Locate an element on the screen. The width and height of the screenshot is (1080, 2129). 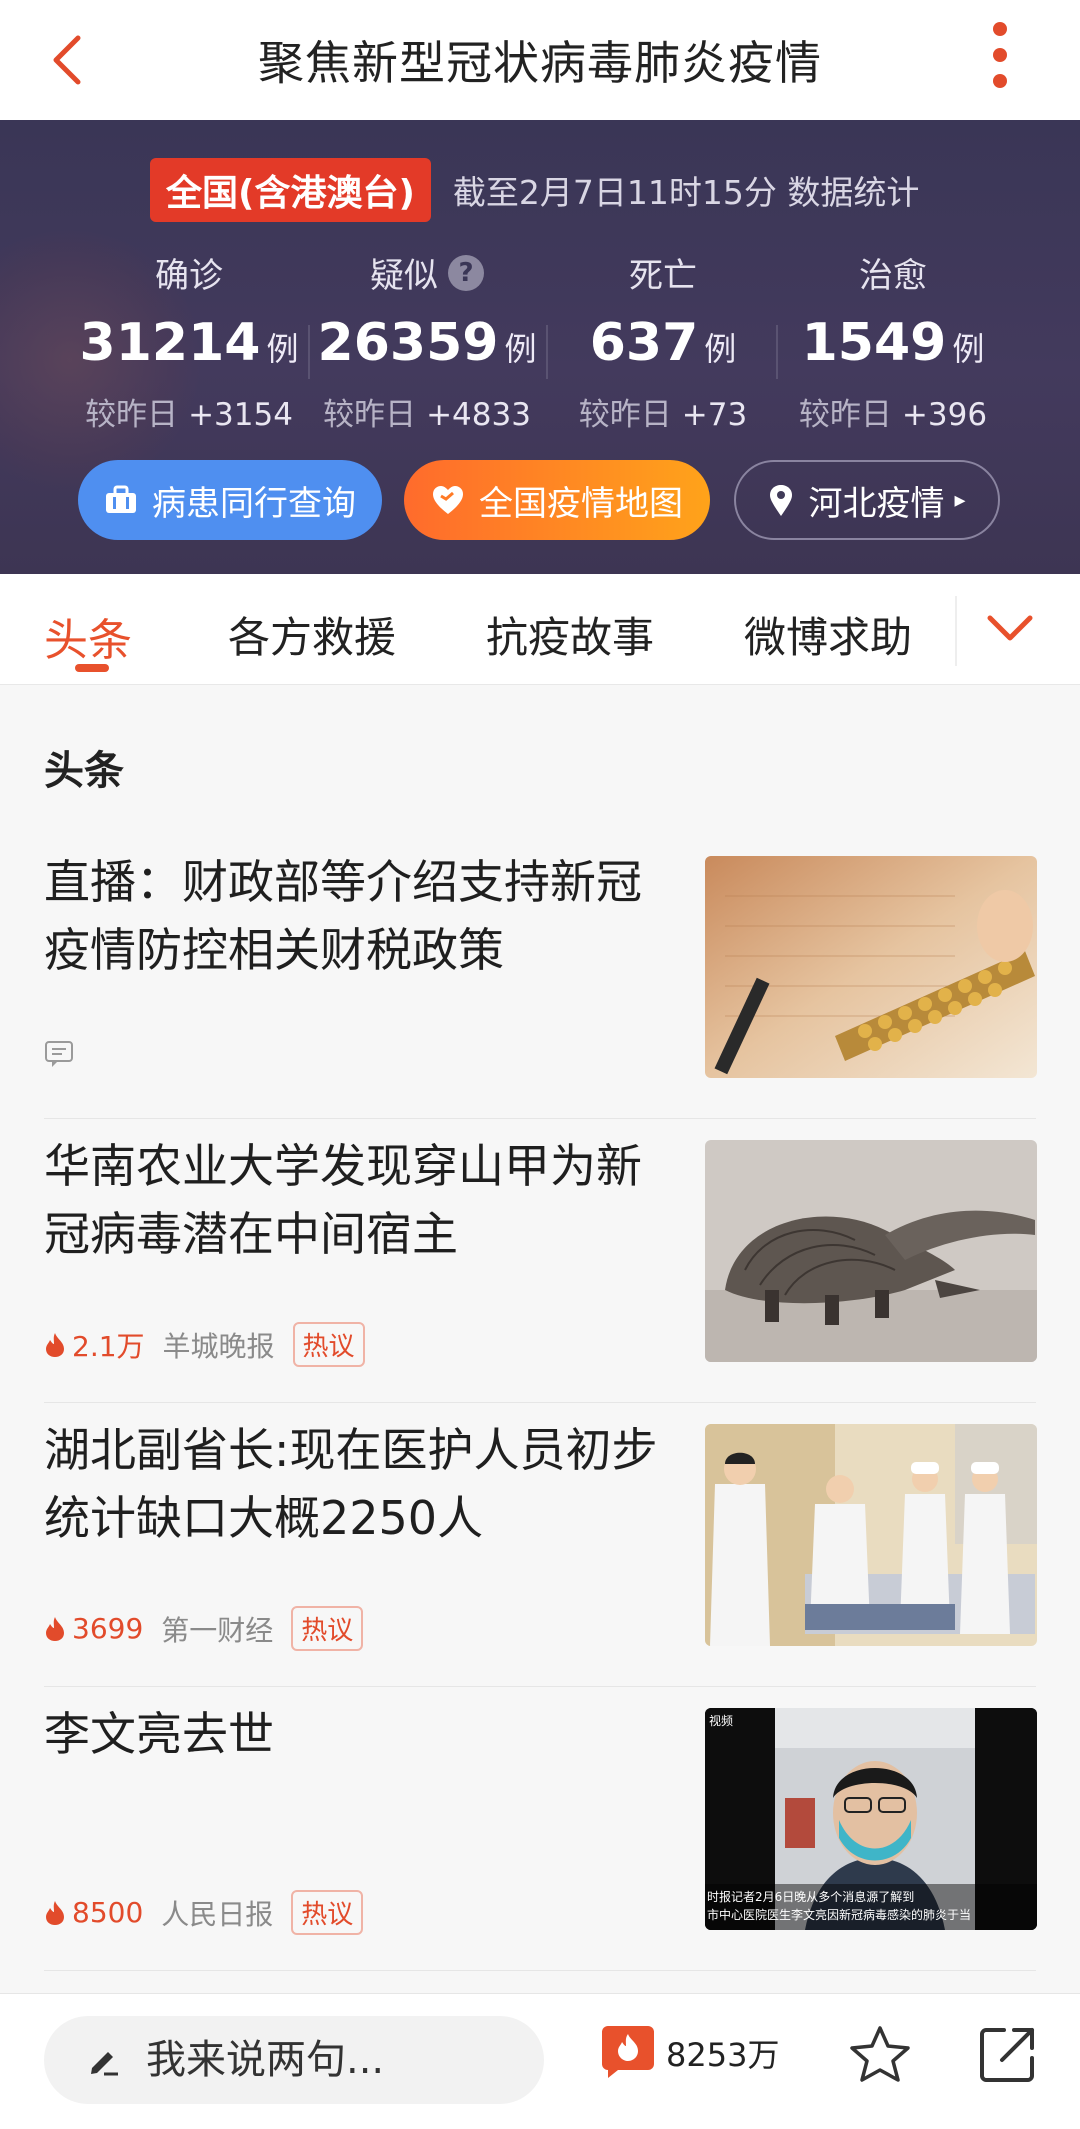
category-tabs: 头条 各方救援 抗疫故事 微博求助 is located at coordinates (540, 629).